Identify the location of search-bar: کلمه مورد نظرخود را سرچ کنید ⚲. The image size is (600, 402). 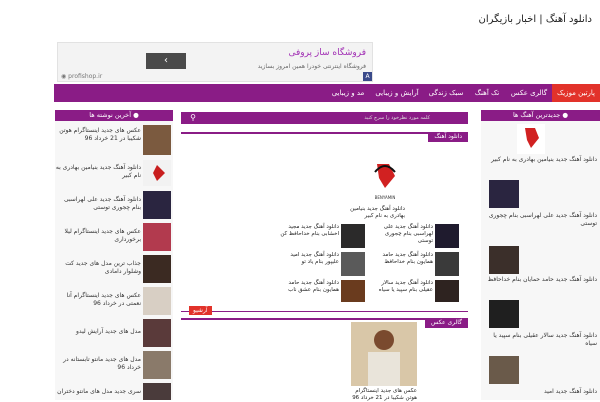
(324, 118).